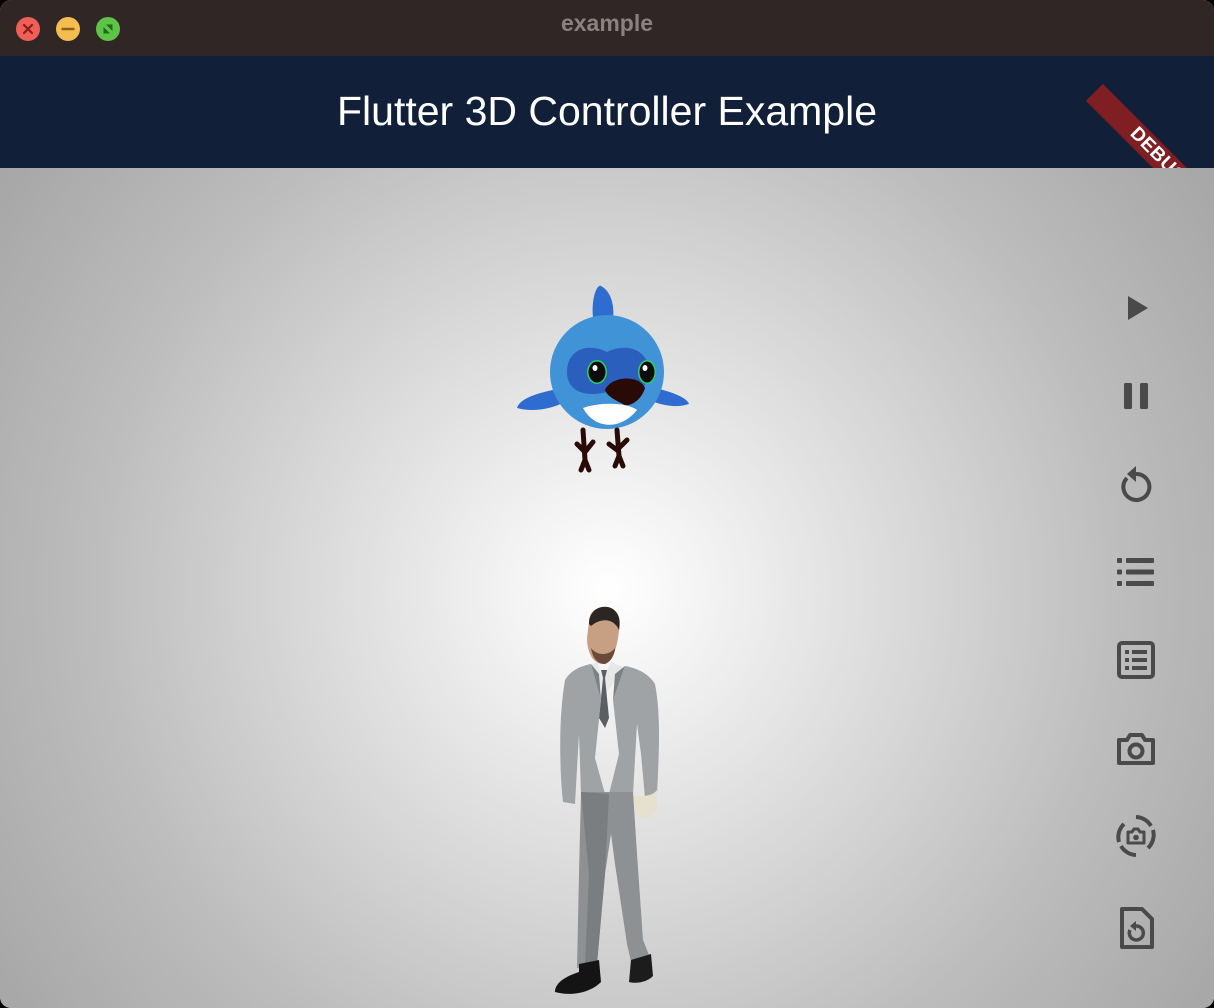 This screenshot has height=1008, width=1214. I want to click on replay-button, so click(1136, 484).